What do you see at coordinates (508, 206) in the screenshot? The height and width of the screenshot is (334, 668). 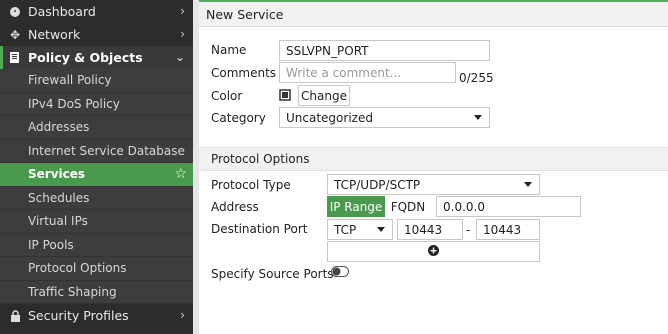 I see `address-field: 0.0.0.0` at bounding box center [508, 206].